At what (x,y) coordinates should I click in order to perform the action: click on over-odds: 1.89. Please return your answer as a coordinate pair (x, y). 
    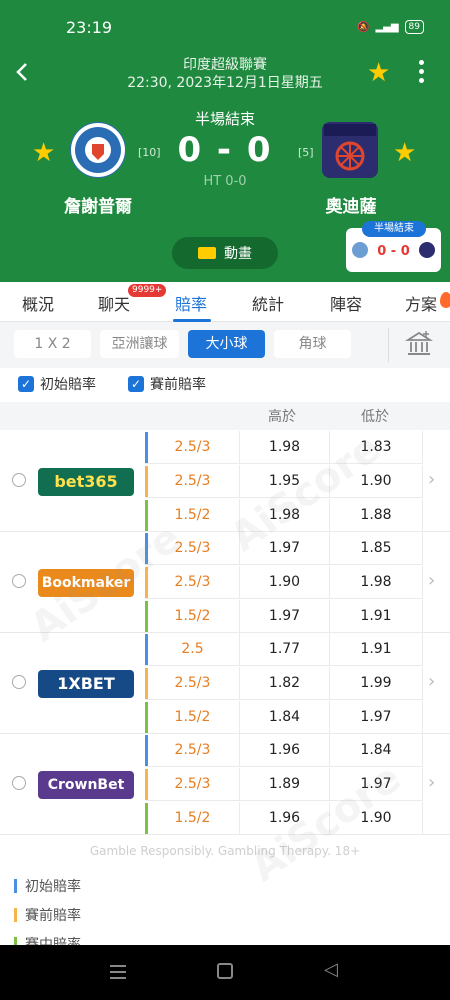
    Looking at the image, I should click on (284, 784).